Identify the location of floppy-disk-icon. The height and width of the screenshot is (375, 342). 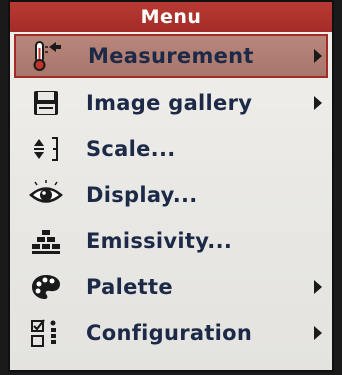
(46, 103).